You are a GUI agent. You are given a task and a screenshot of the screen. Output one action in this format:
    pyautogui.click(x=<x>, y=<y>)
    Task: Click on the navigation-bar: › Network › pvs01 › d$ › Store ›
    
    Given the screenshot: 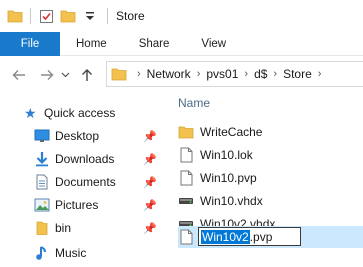 What is the action you would take?
    pyautogui.click(x=181, y=75)
    